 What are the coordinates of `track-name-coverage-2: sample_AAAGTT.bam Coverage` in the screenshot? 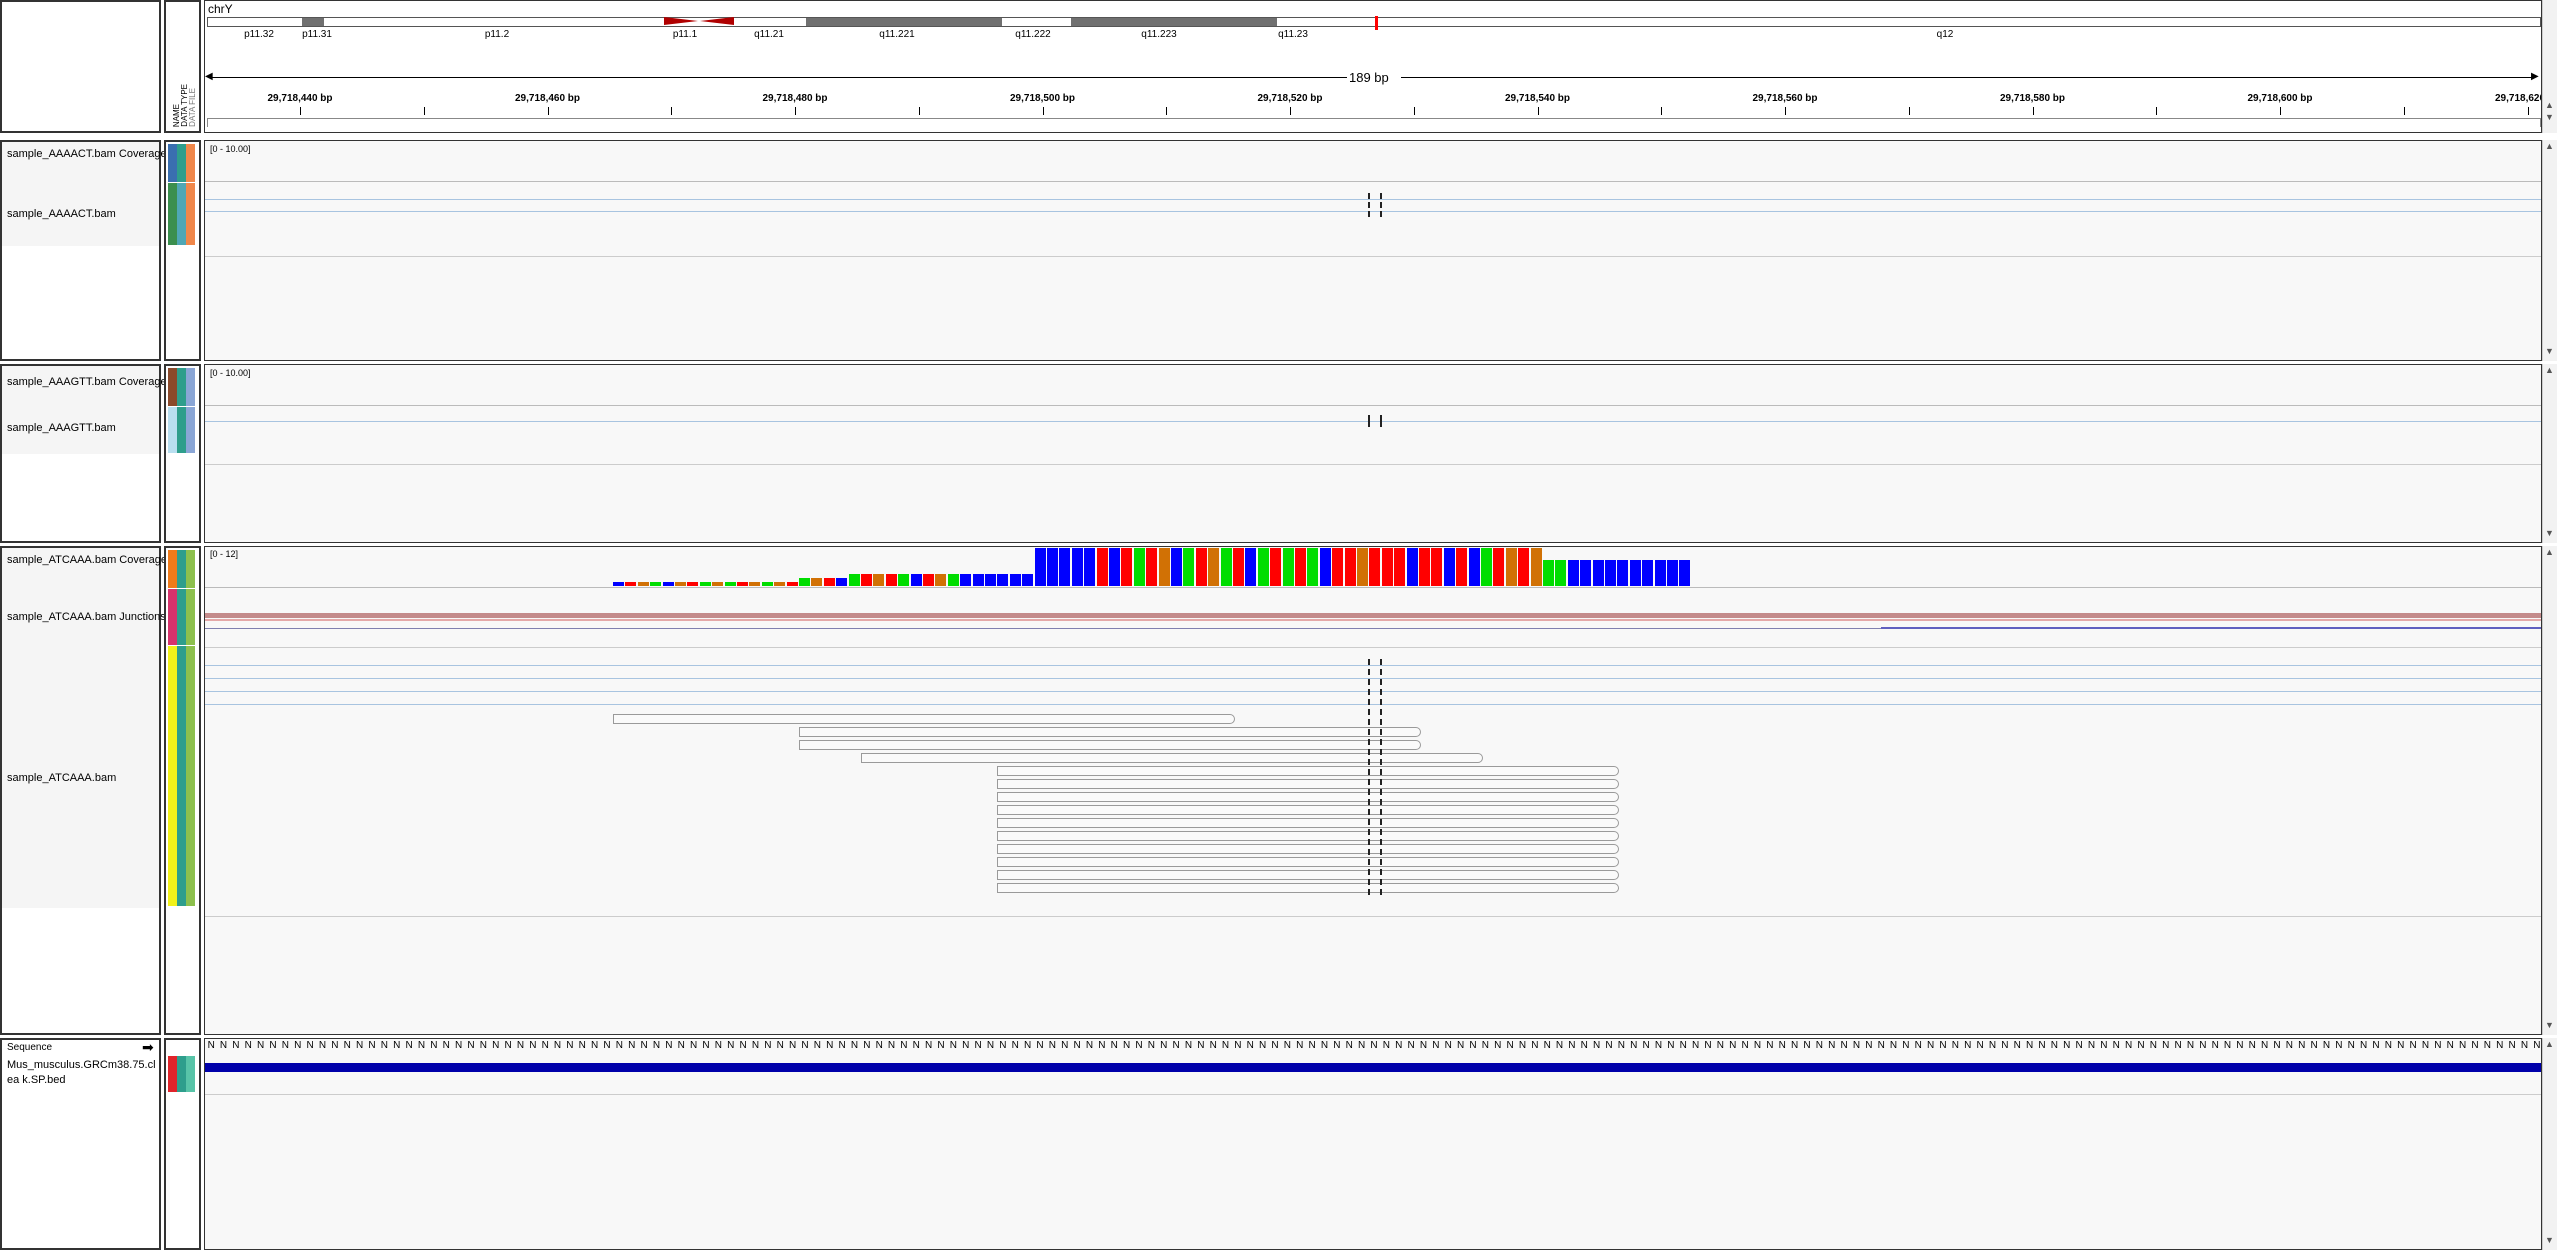 It's located at (87, 382).